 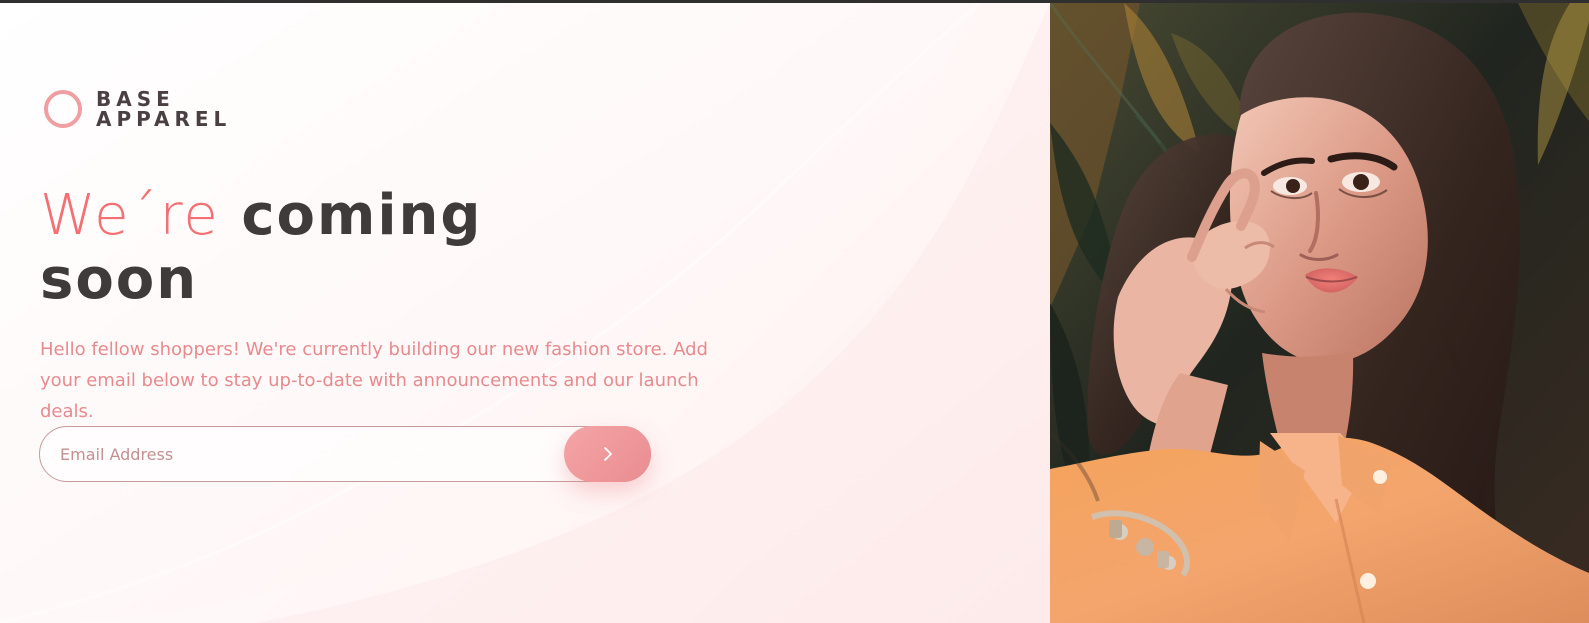 I want to click on brand-wordmark: BASE APPAREL, so click(x=163, y=109).